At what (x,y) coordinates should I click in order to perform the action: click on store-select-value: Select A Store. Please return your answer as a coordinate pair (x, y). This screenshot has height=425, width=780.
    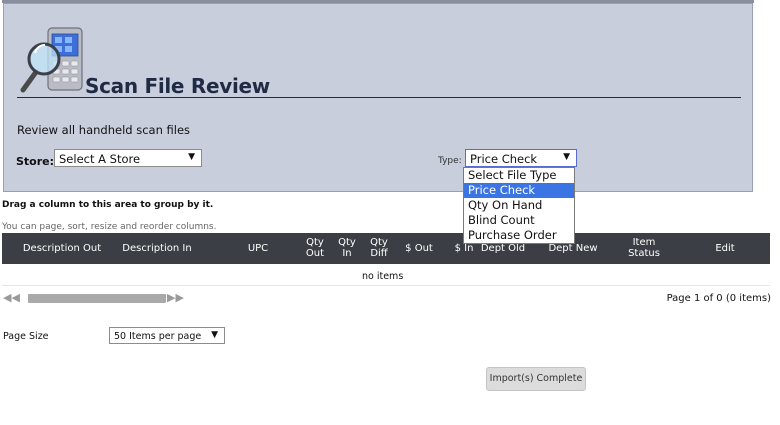
    Looking at the image, I should click on (100, 159).